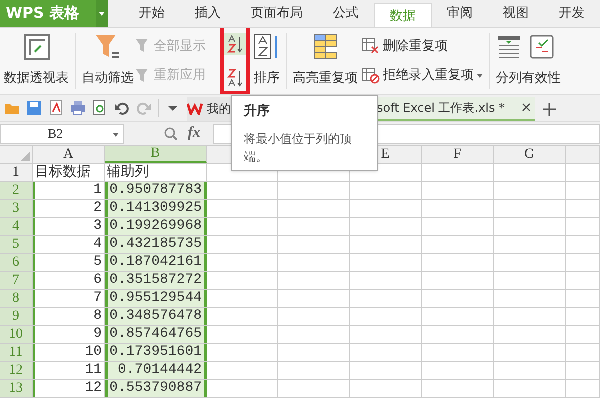 The image size is (600, 400). Describe the element at coordinates (62, 134) in the screenshot. I see `name-box: B2` at that location.